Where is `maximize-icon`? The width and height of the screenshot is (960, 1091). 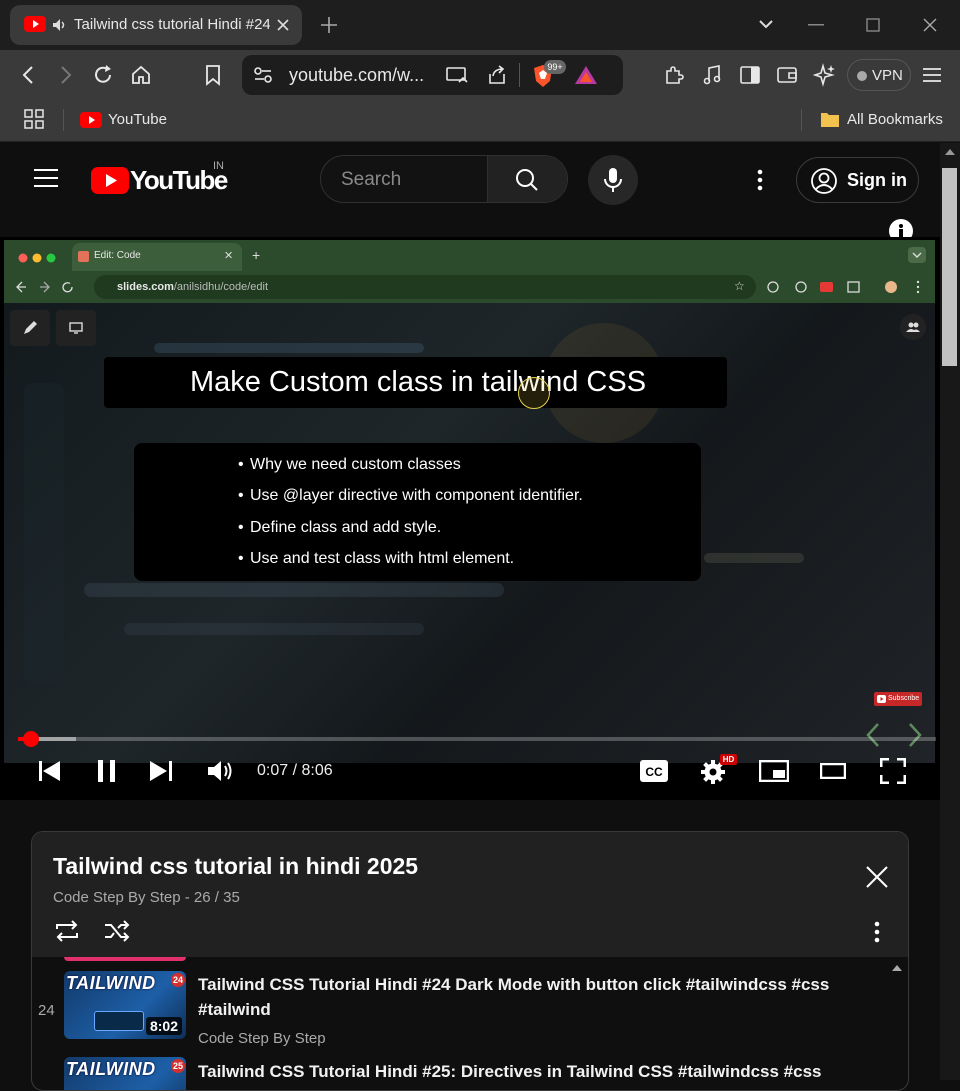
maximize-icon is located at coordinates (873, 25).